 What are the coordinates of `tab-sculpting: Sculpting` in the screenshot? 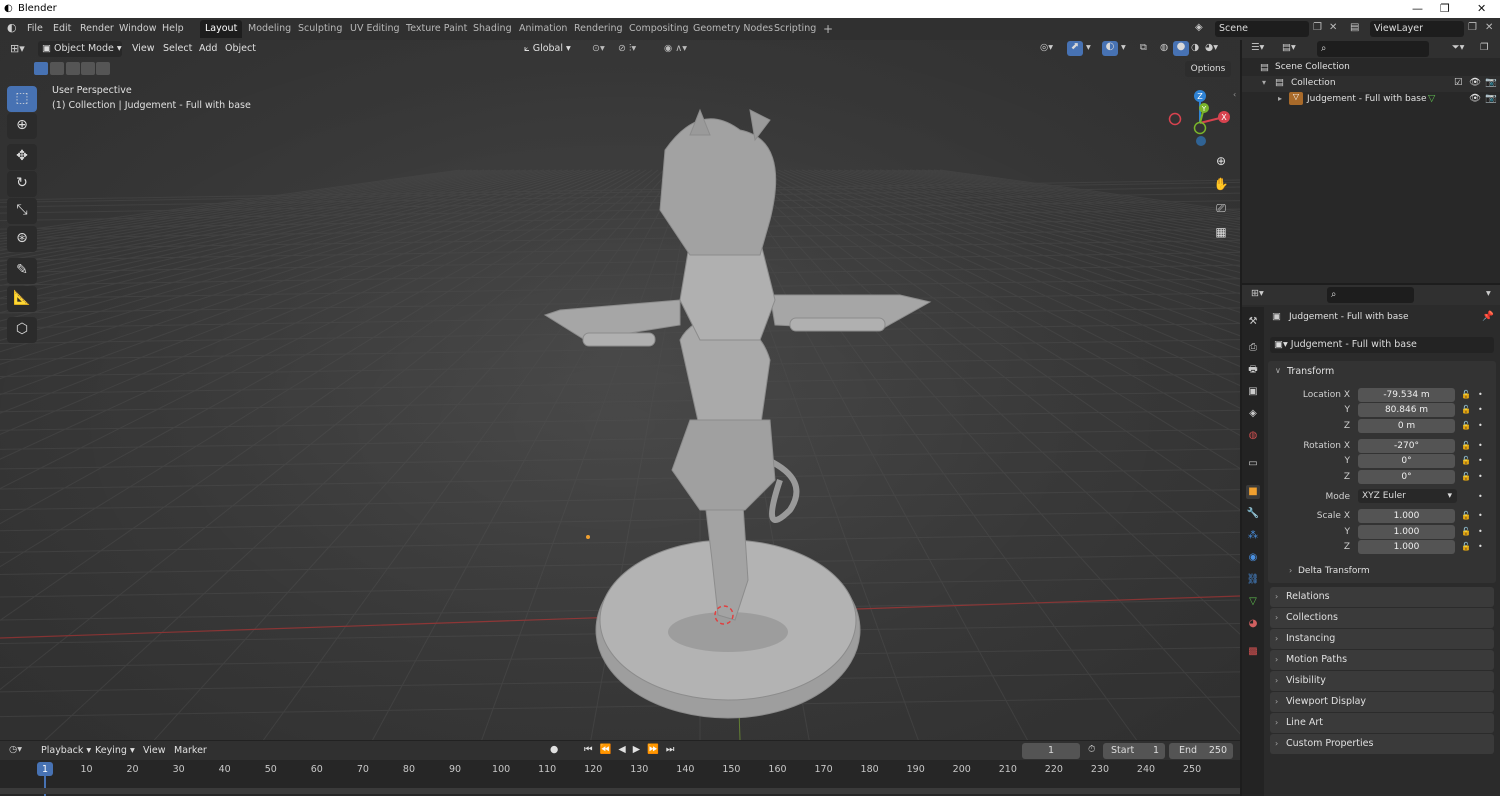 It's located at (320, 29).